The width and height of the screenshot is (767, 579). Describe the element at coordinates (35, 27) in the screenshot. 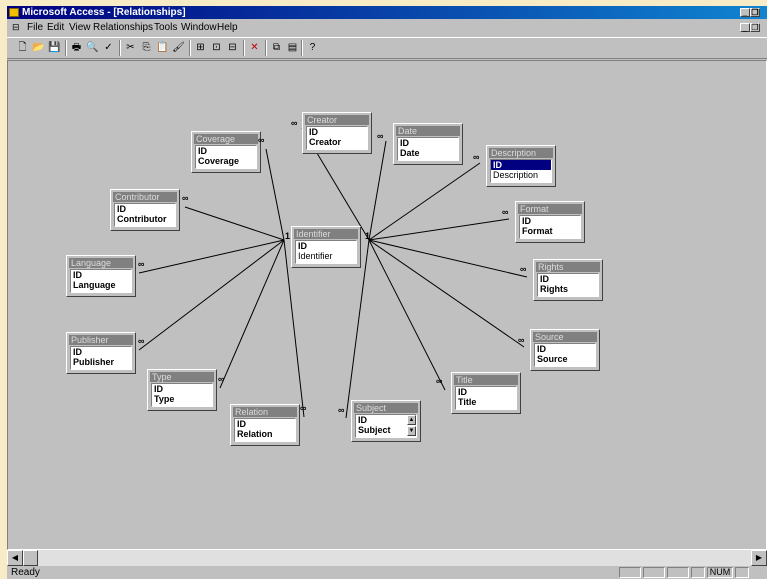

I see `menu-file: File` at that location.